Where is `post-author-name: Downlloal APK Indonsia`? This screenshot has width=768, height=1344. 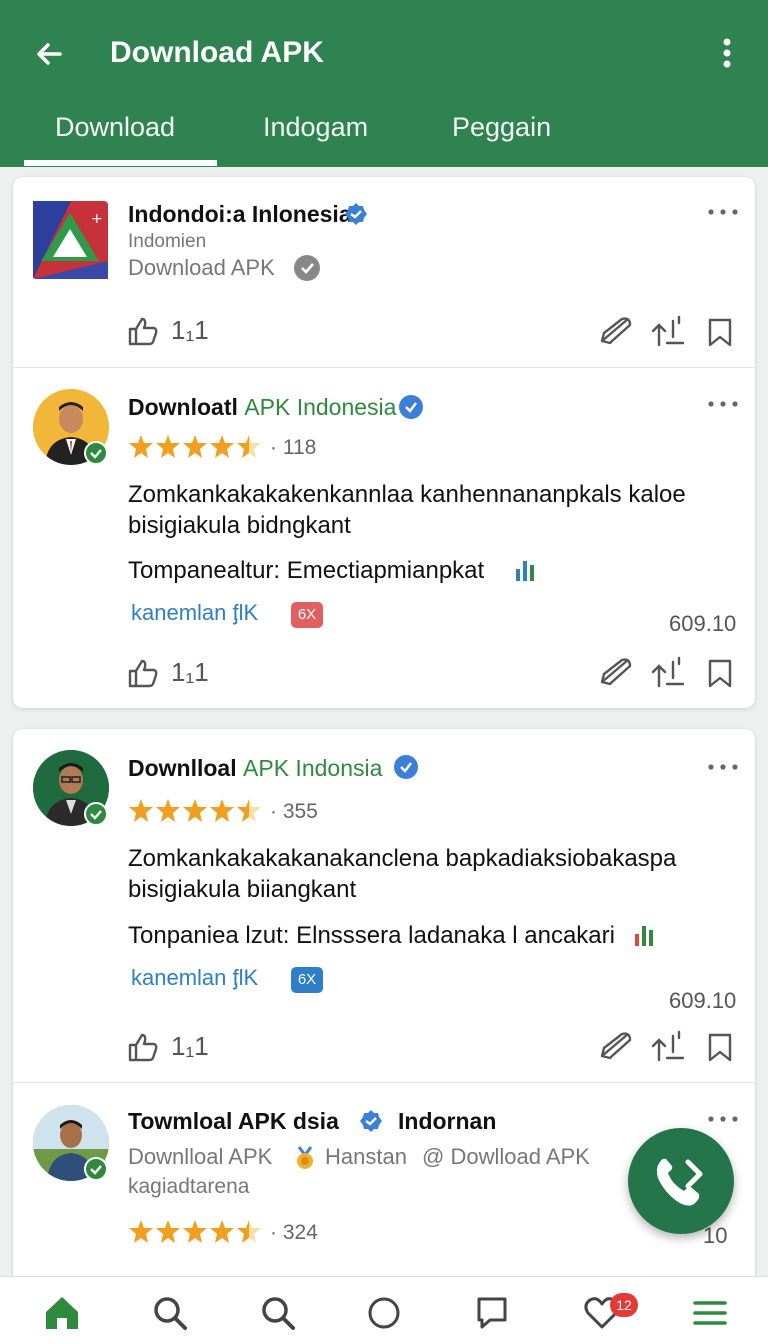
post-author-name: Downlloal APK Indonsia is located at coordinates (255, 768).